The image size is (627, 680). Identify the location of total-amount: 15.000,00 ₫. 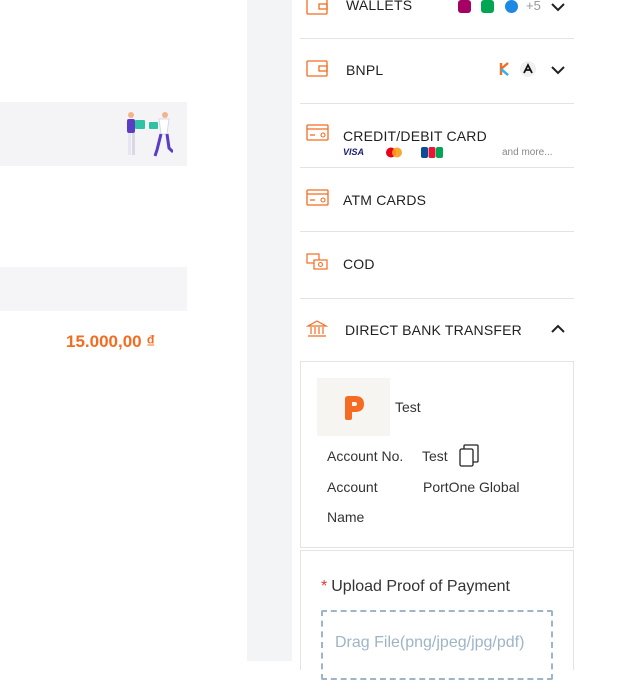
(111, 341).